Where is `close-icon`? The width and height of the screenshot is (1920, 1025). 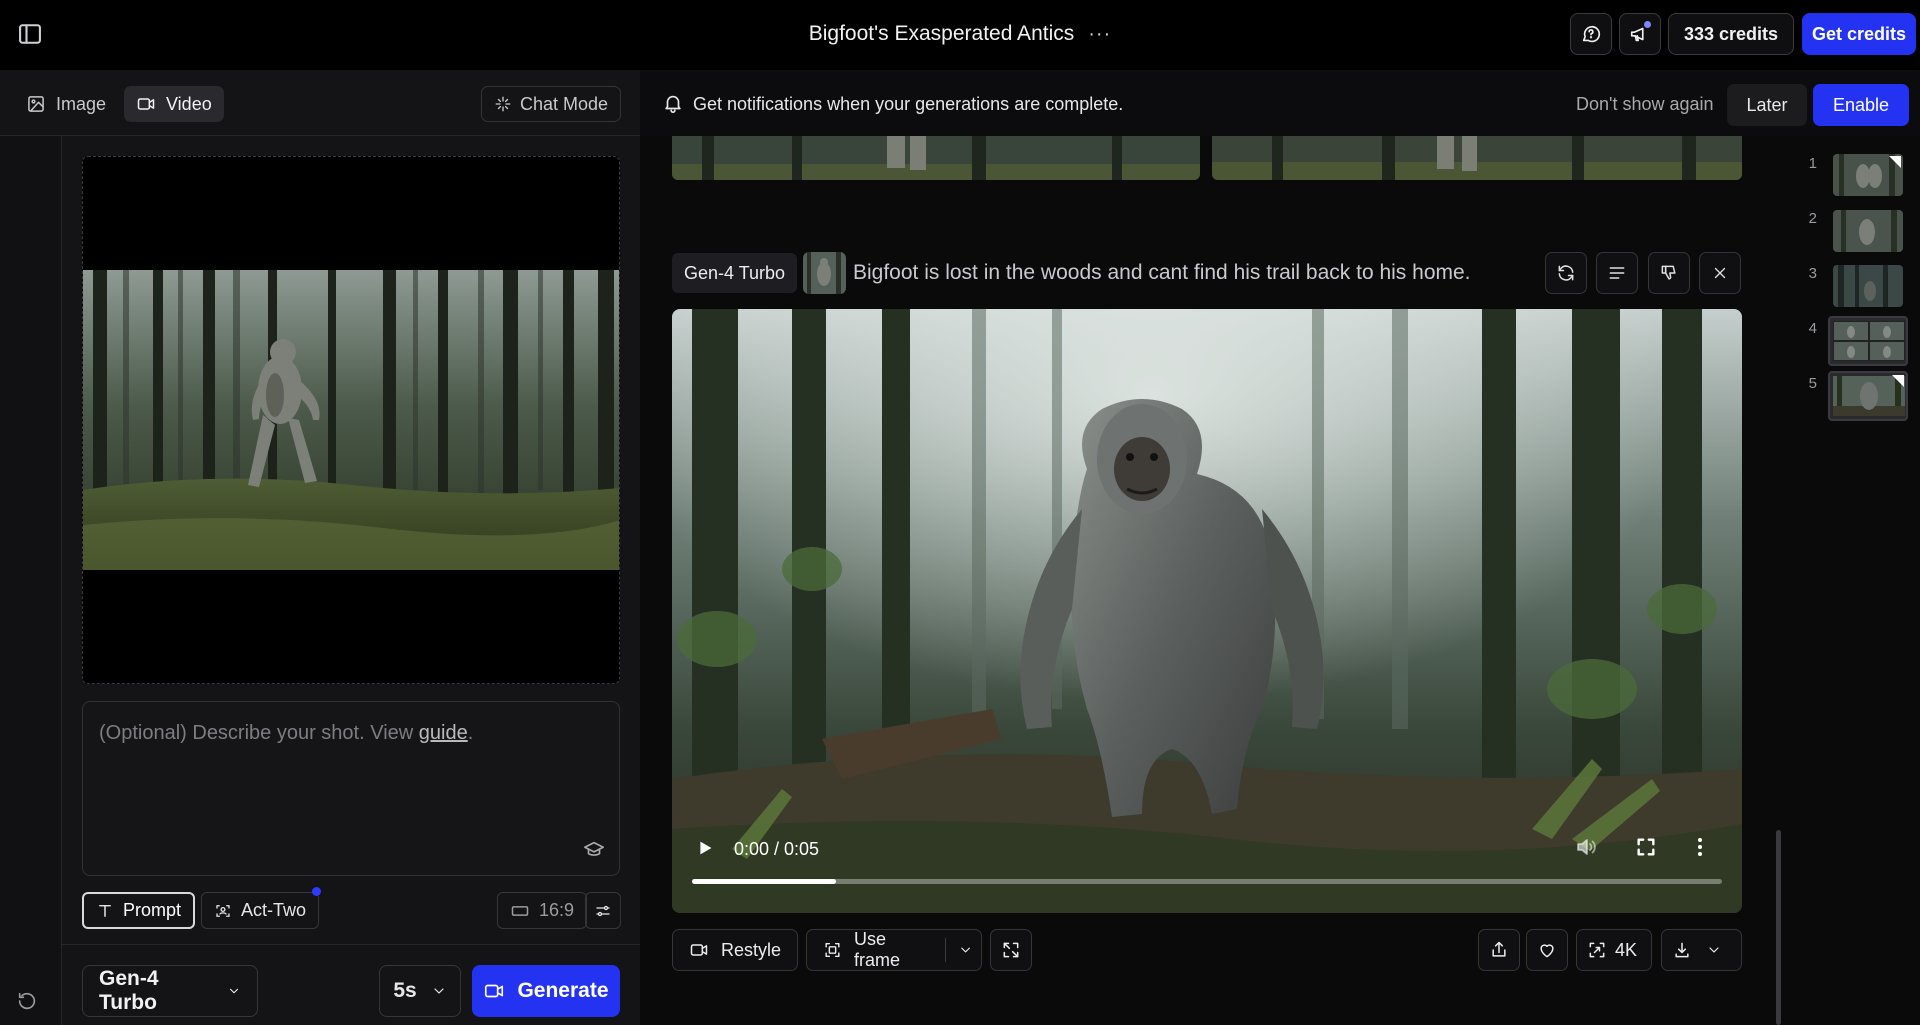
close-icon is located at coordinates (1720, 273).